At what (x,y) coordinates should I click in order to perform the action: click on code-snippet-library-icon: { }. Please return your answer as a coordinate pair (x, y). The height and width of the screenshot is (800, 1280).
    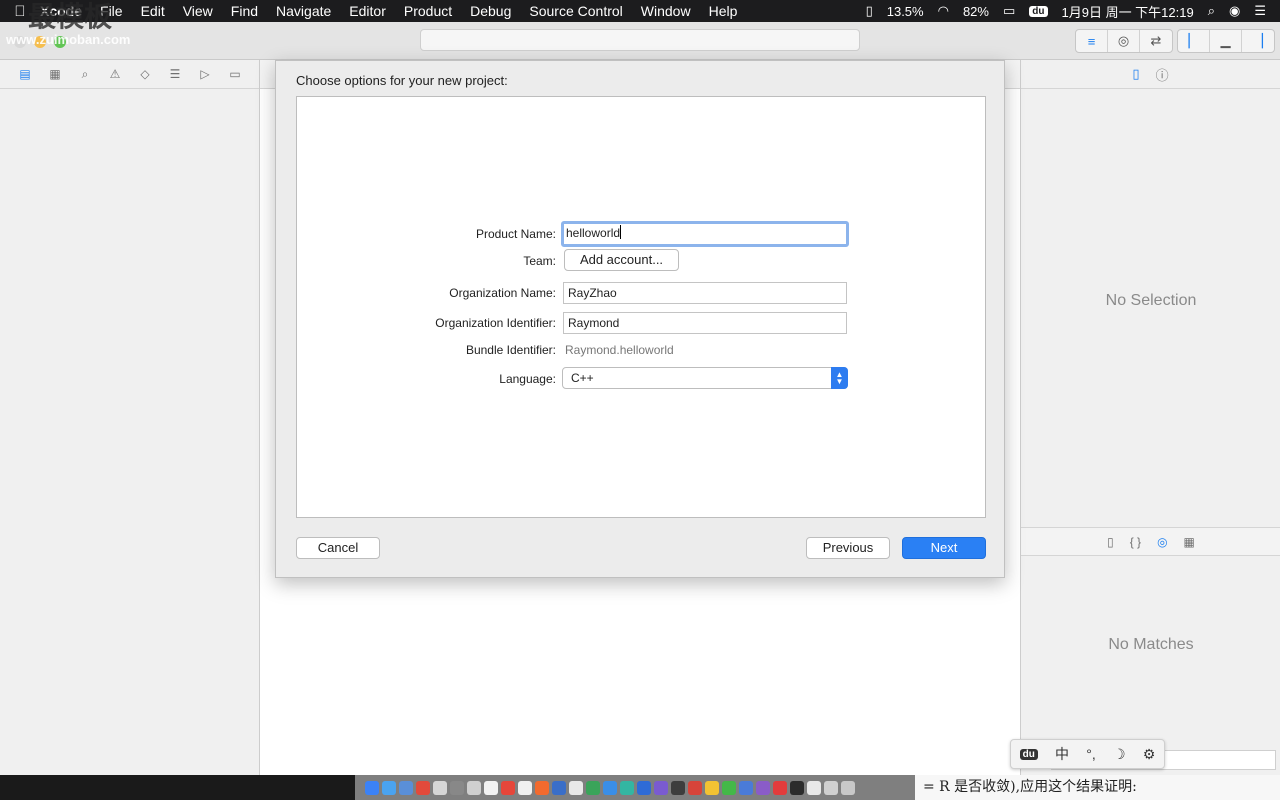
    Looking at the image, I should click on (1135, 542).